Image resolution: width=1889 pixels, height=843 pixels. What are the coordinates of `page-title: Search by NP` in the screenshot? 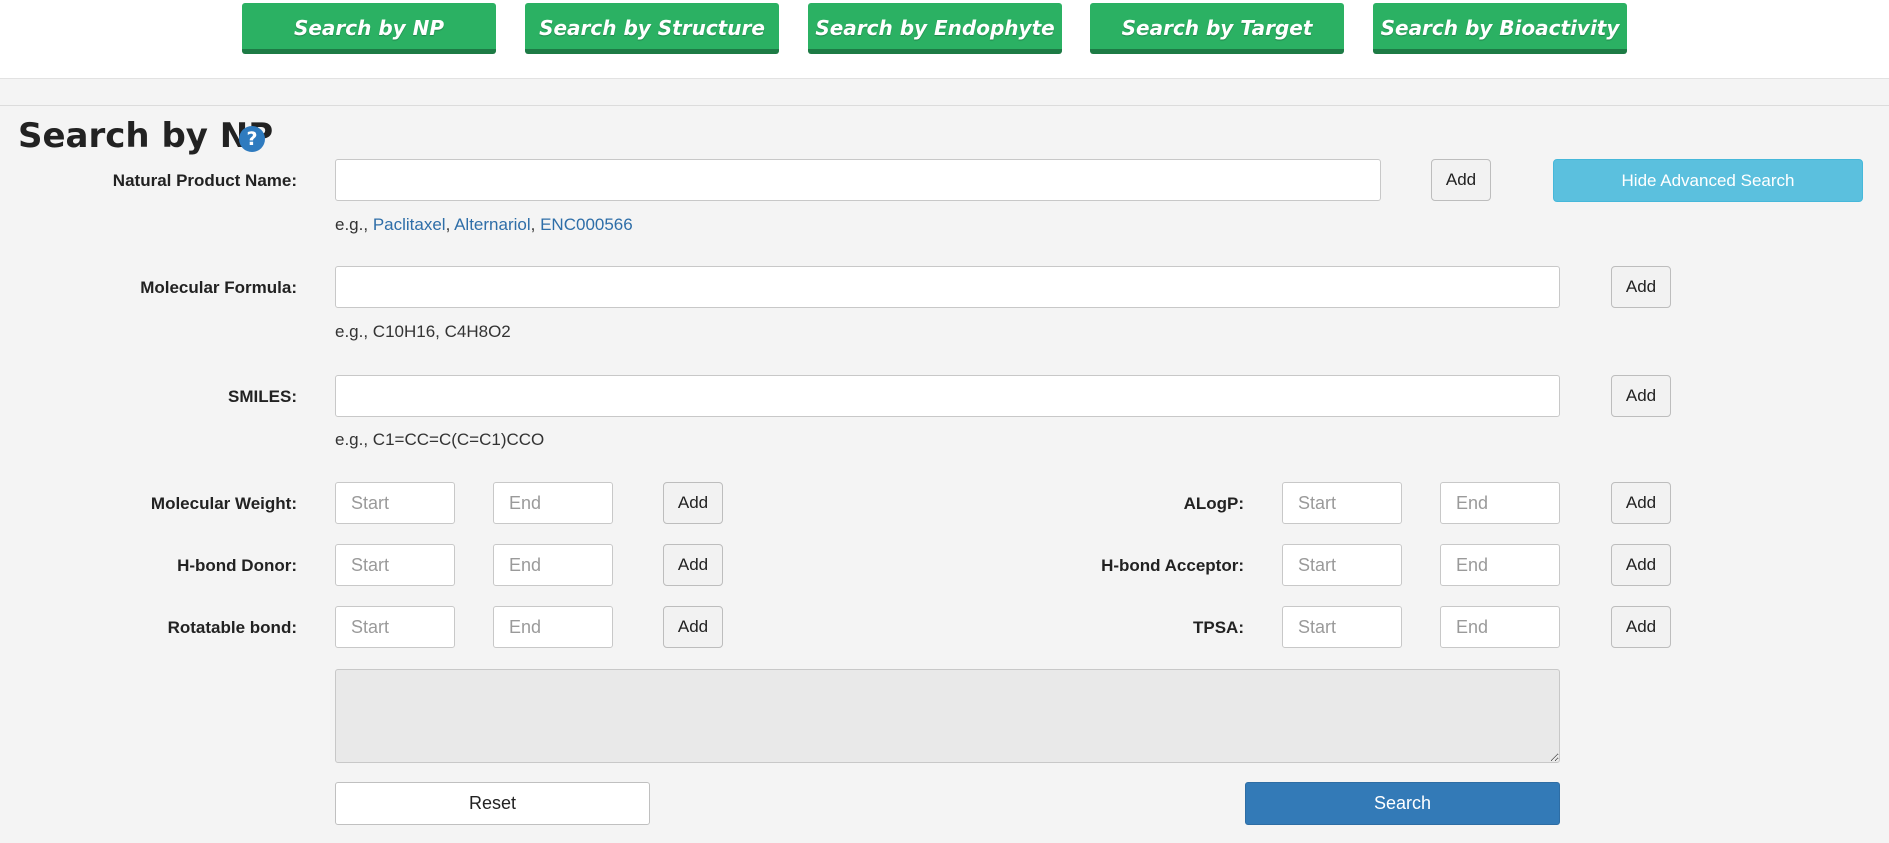 It's located at (146, 136).